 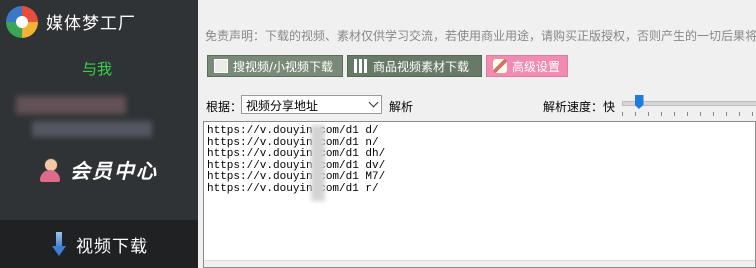 What do you see at coordinates (282, 106) in the screenshot?
I see `source-select-value: 视频分享地址` at bounding box center [282, 106].